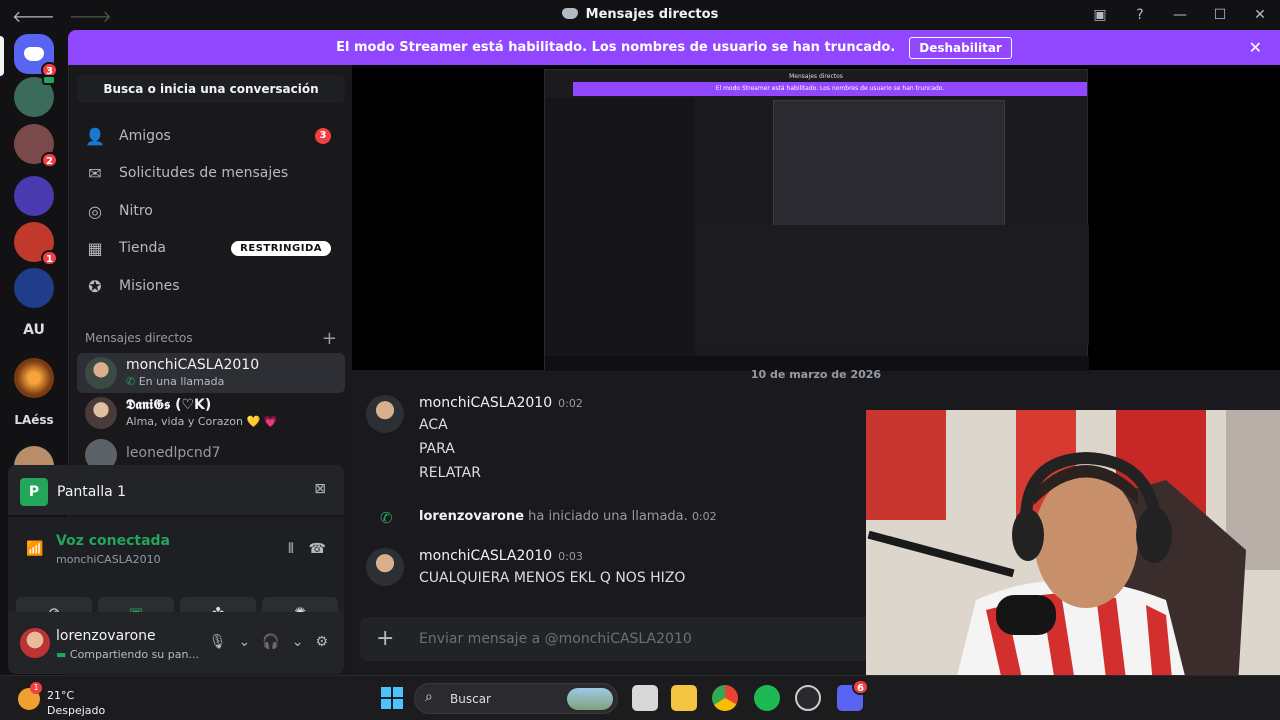 The image size is (1280, 720). Describe the element at coordinates (320, 489) in the screenshot. I see `stop-share-icon: ⊠` at that location.